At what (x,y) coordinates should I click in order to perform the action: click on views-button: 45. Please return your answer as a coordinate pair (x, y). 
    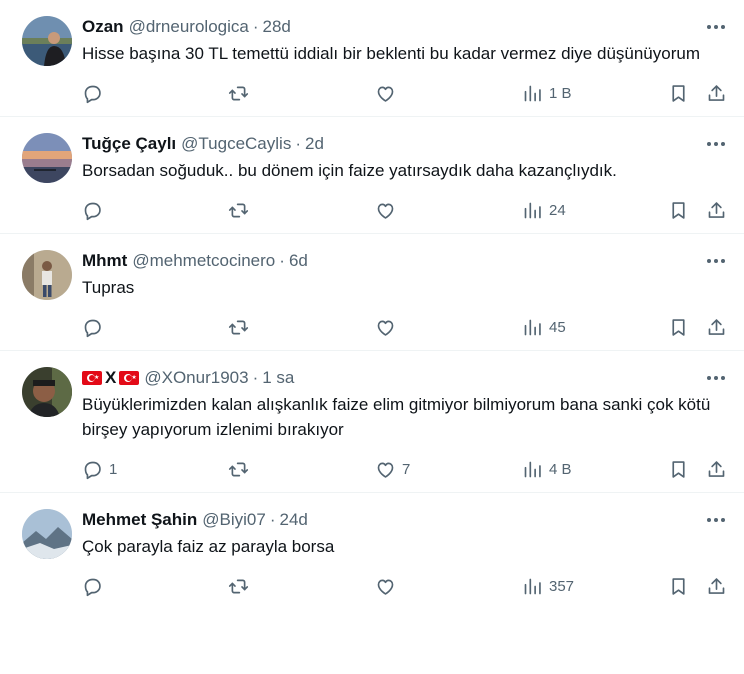
    Looking at the image, I should click on (544, 327).